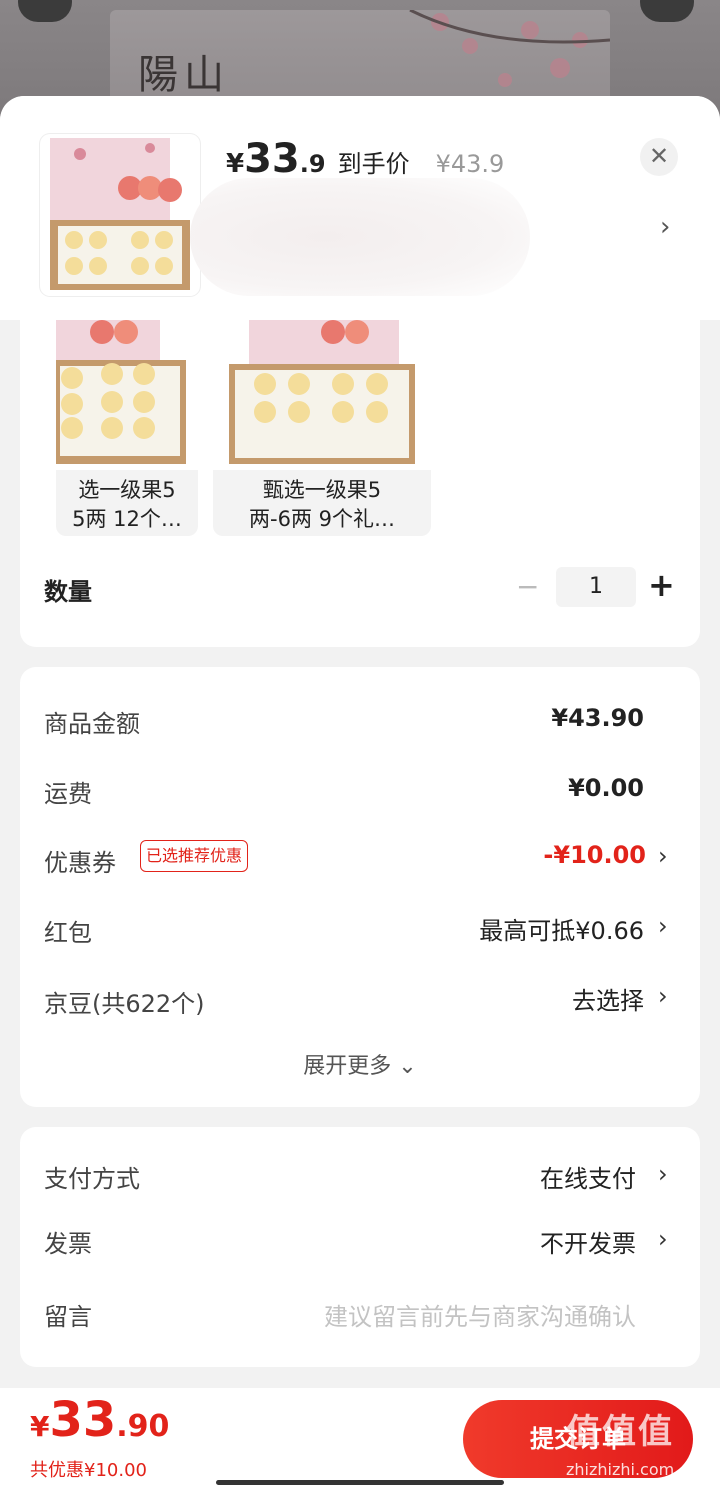 This screenshot has width=720, height=1488. Describe the element at coordinates (68, 592) in the screenshot. I see `quantity-label: 数量` at that location.